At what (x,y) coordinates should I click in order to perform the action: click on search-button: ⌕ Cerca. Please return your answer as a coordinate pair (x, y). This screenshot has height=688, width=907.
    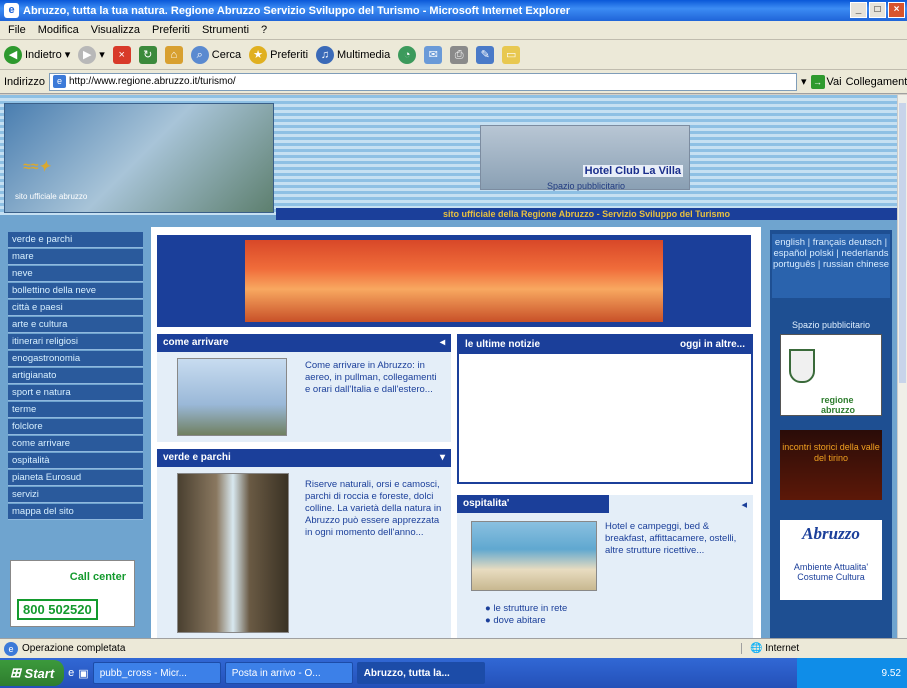
    Looking at the image, I should click on (215, 54).